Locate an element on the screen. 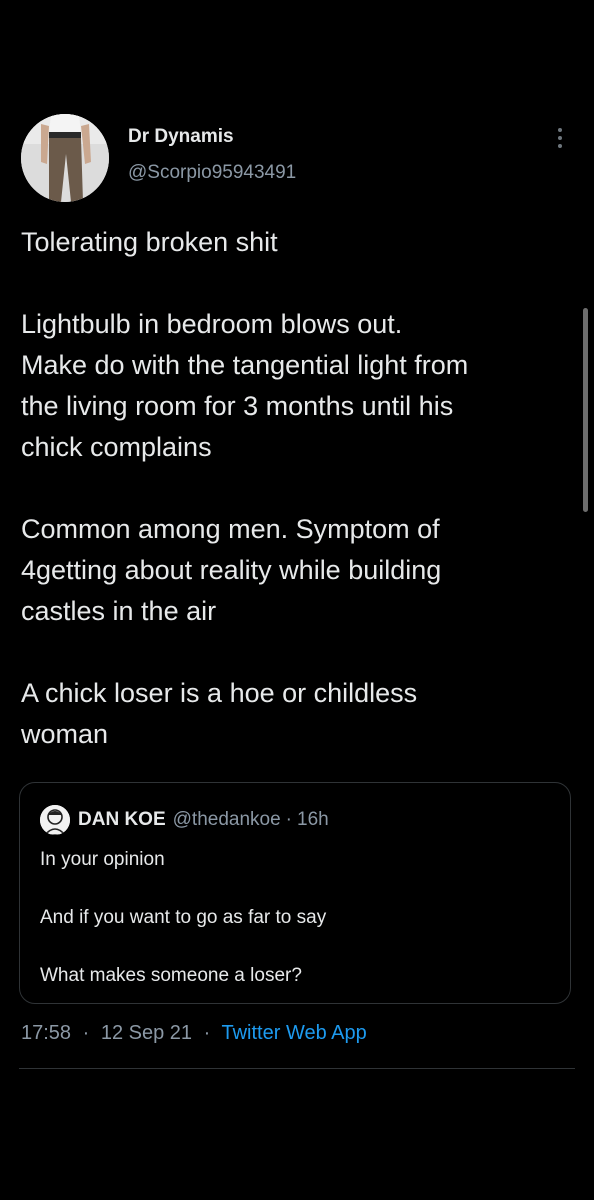  quoted-author-avatar is located at coordinates (55, 820).